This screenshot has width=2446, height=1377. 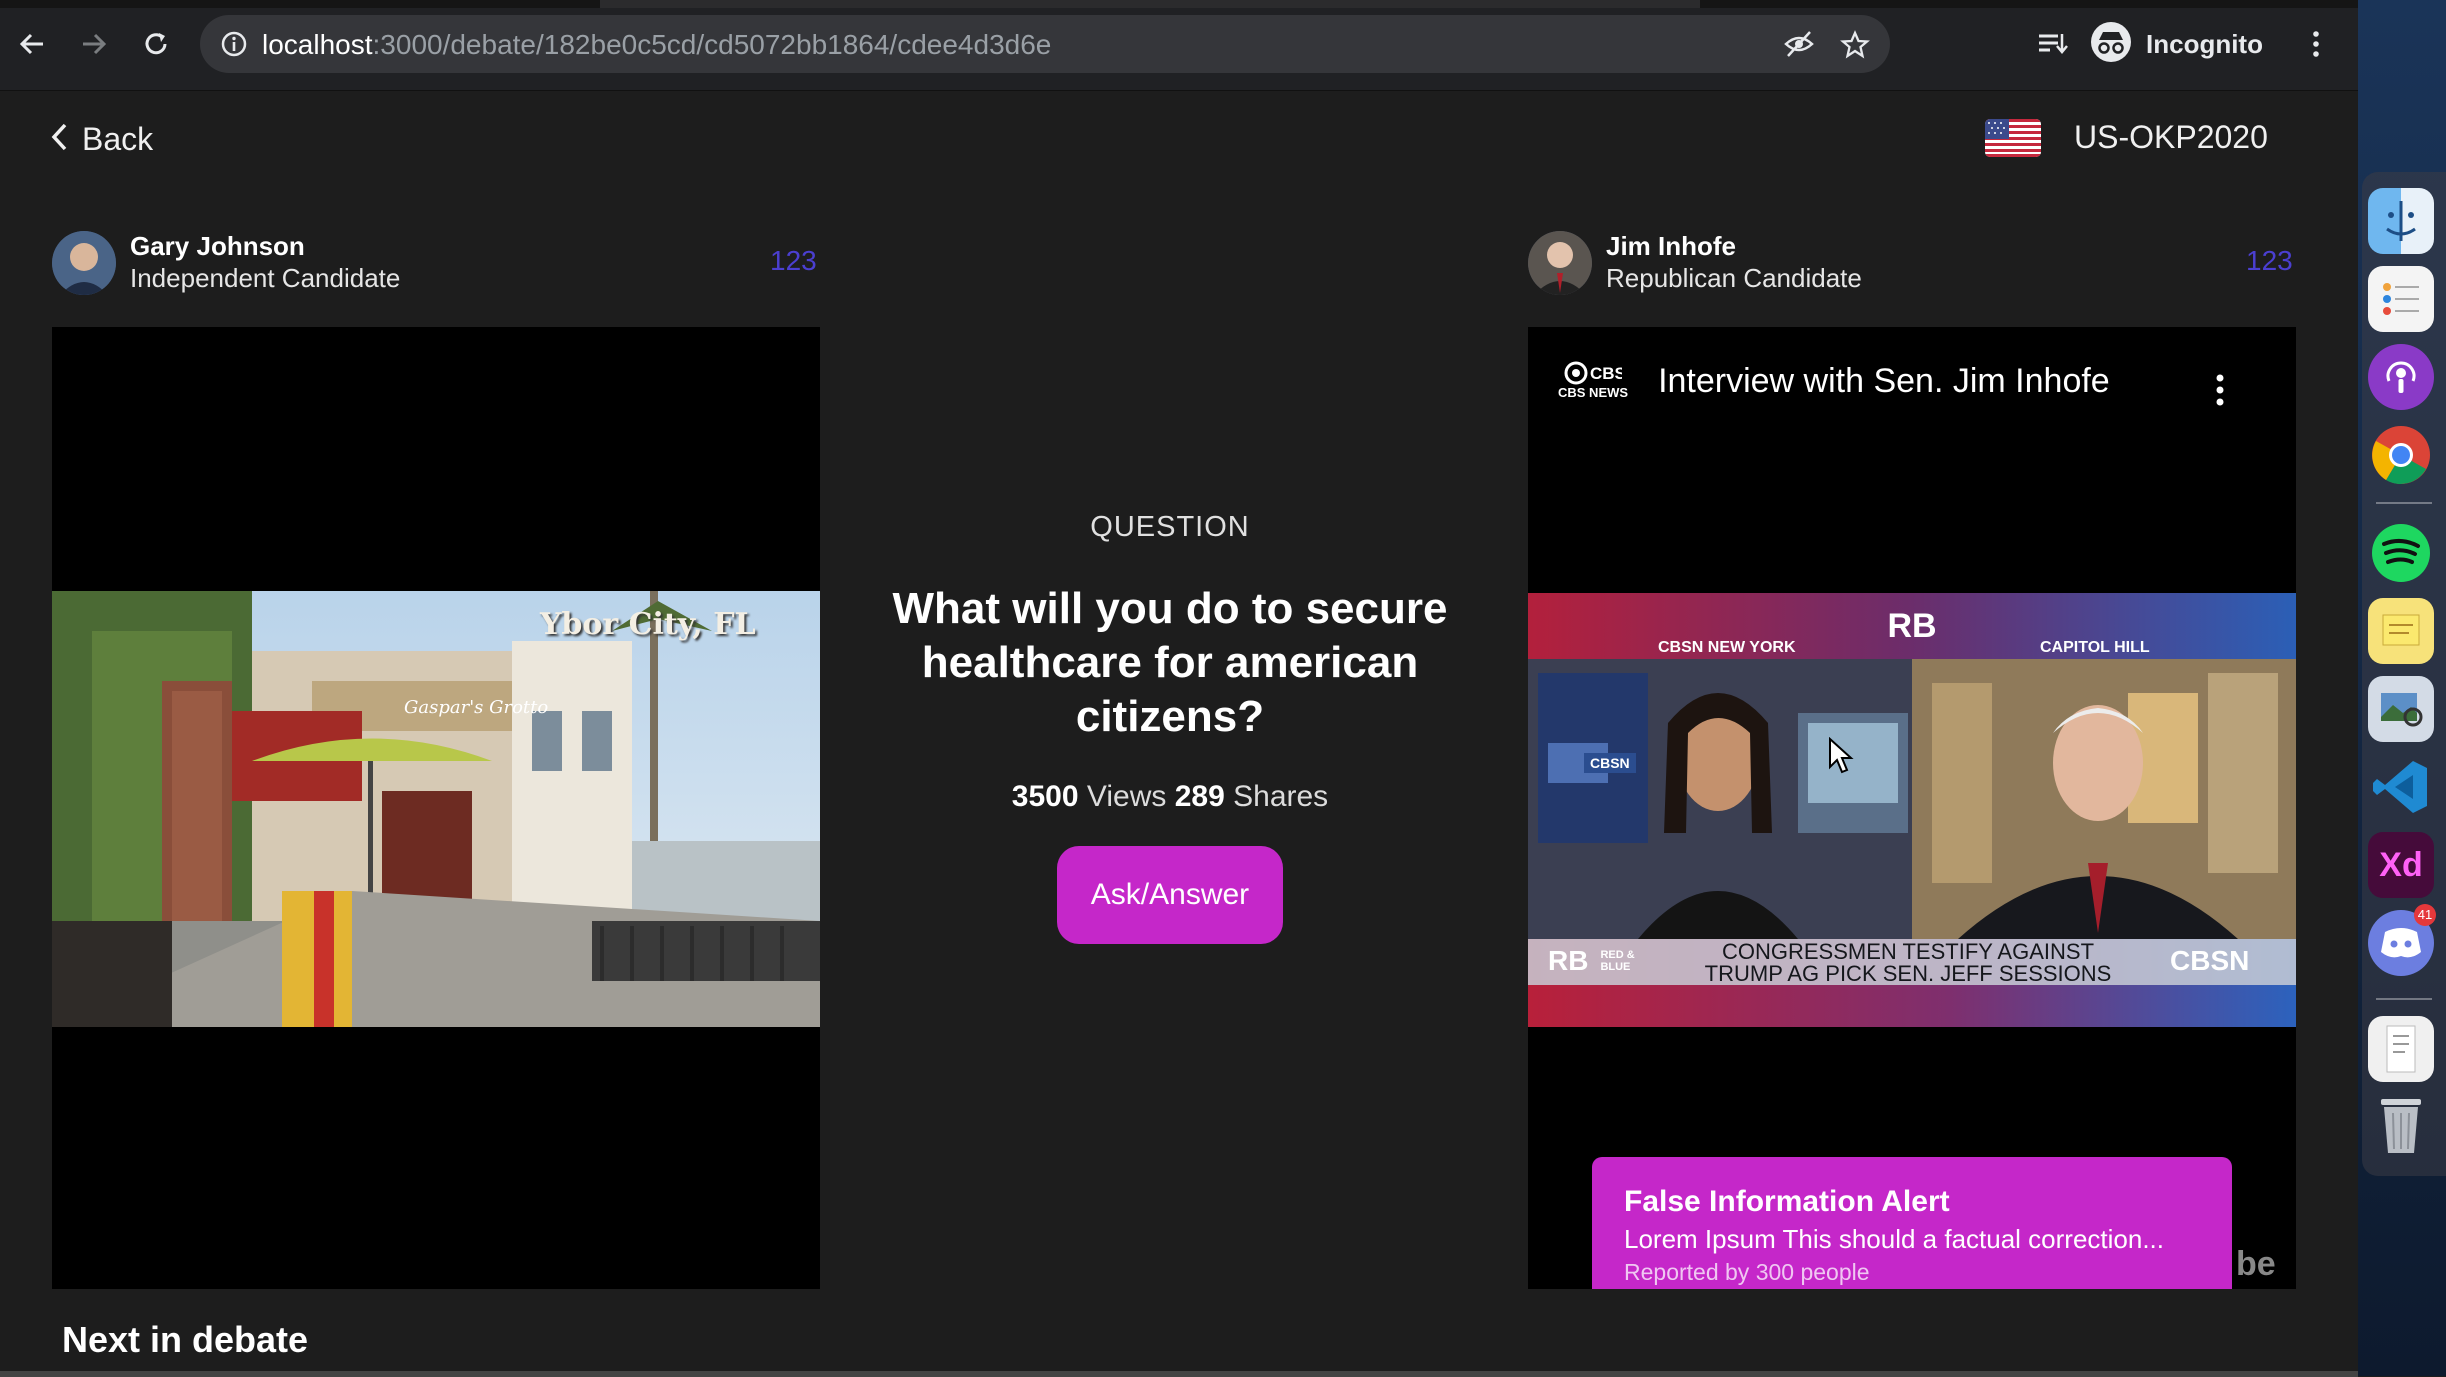 I want to click on shares-count: 289, so click(x=1199, y=796).